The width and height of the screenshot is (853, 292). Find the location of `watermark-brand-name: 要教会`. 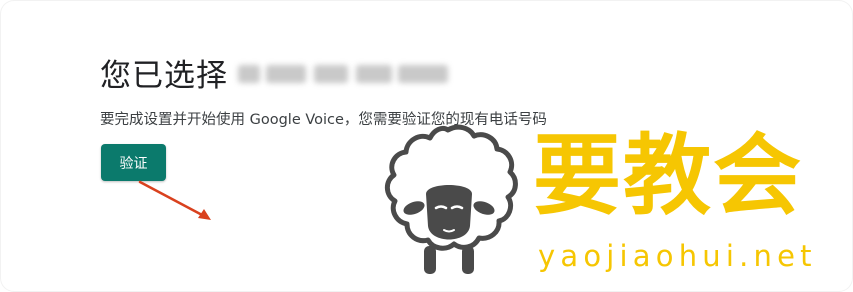

watermark-brand-name: 要教会 is located at coordinates (668, 175).